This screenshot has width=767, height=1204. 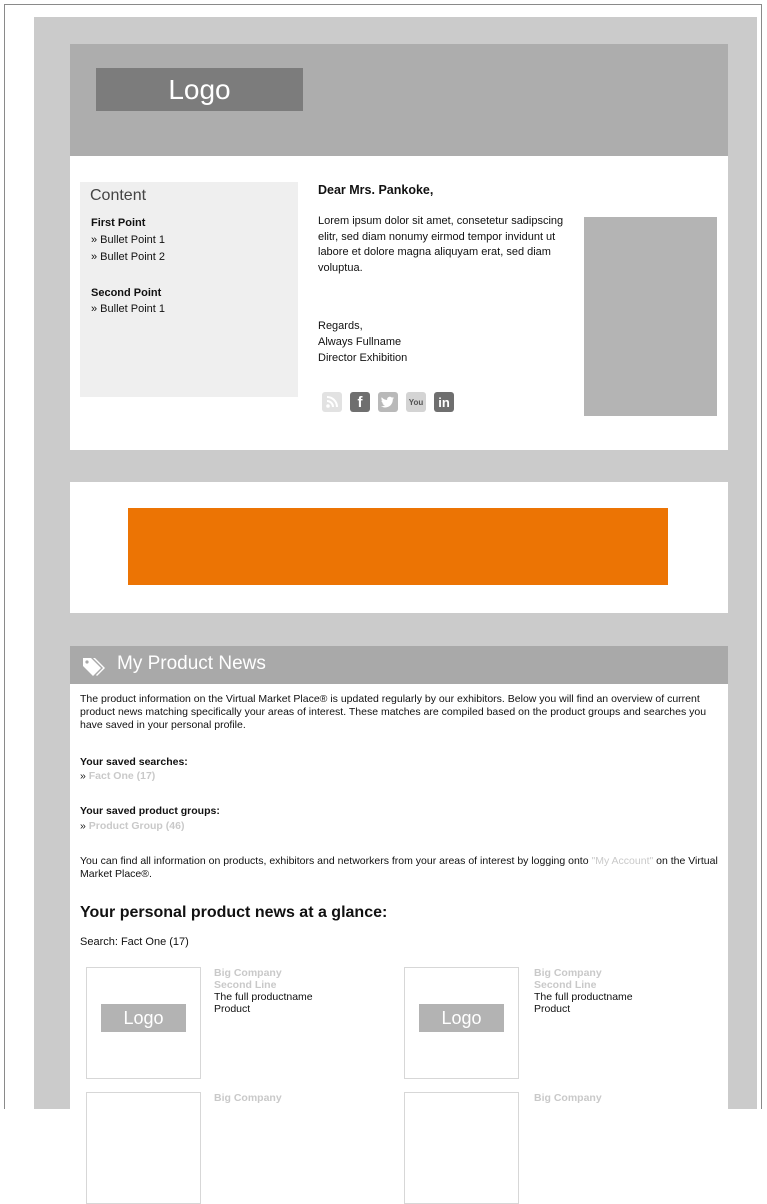 What do you see at coordinates (126, 293) in the screenshot?
I see `sidebar-section-heading: Second Point` at bounding box center [126, 293].